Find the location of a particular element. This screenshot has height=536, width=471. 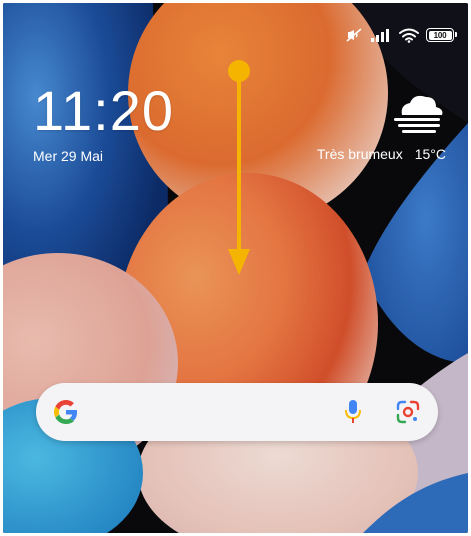

battery-icon: 100 is located at coordinates (441, 35).